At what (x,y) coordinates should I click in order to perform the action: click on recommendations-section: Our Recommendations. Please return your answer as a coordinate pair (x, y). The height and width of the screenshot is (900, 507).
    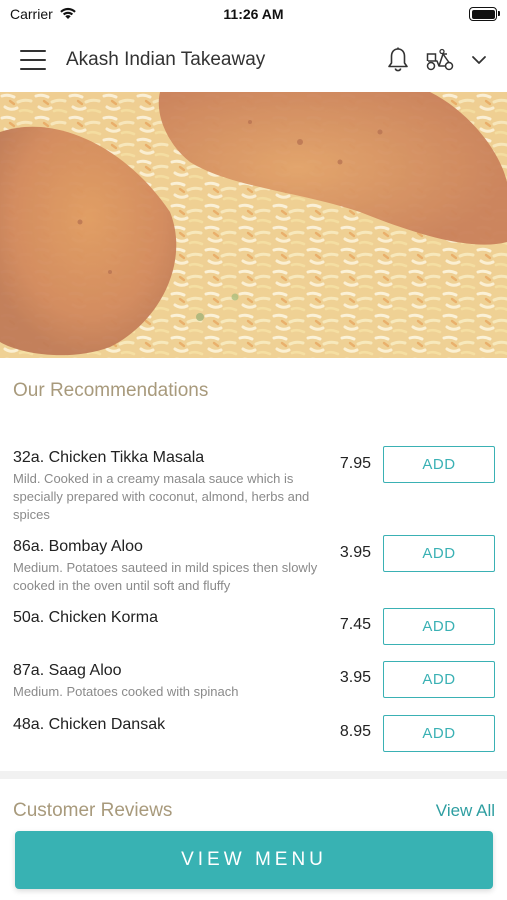
    Looking at the image, I should click on (253, 391).